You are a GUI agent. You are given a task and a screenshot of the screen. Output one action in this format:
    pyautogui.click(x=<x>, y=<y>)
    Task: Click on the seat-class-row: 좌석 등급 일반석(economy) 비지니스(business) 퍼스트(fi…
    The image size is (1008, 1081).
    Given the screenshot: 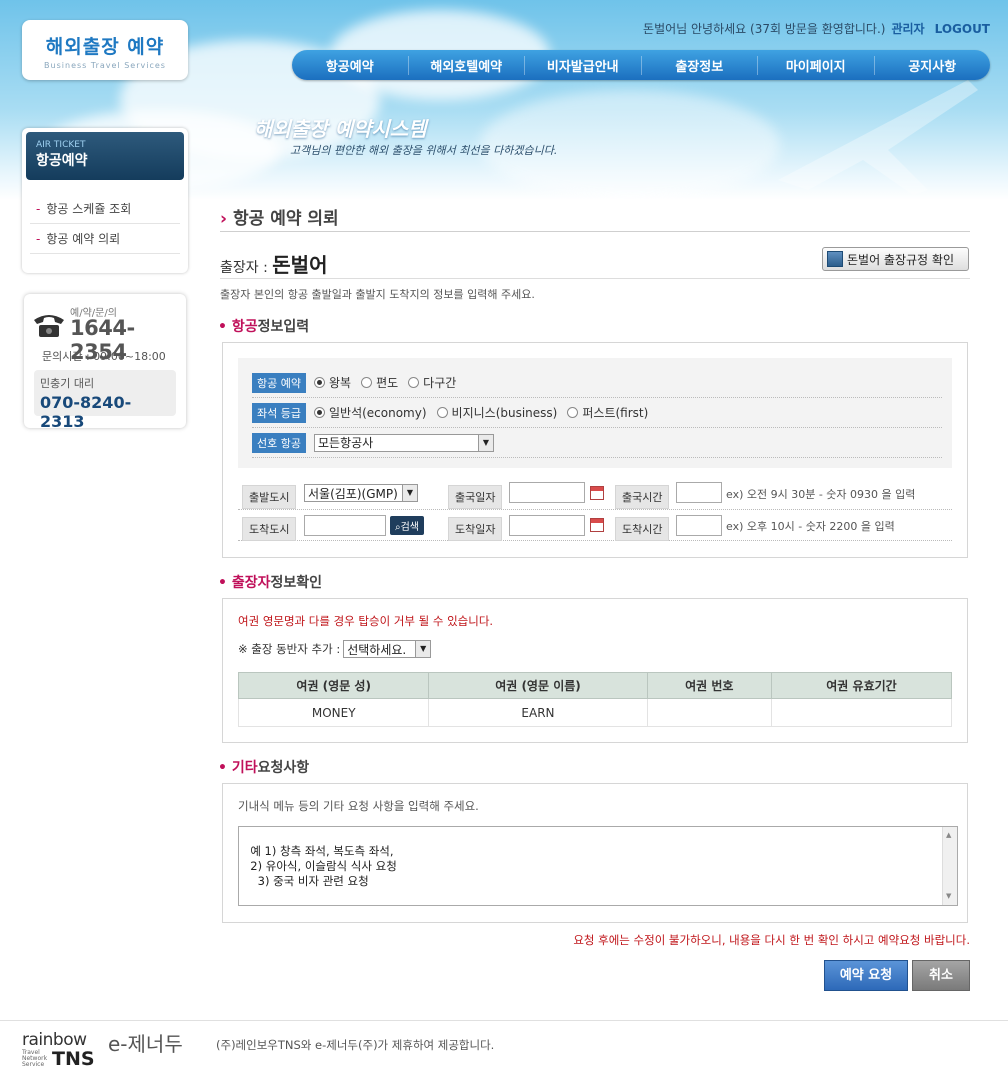 What is the action you would take?
    pyautogui.click(x=597, y=413)
    